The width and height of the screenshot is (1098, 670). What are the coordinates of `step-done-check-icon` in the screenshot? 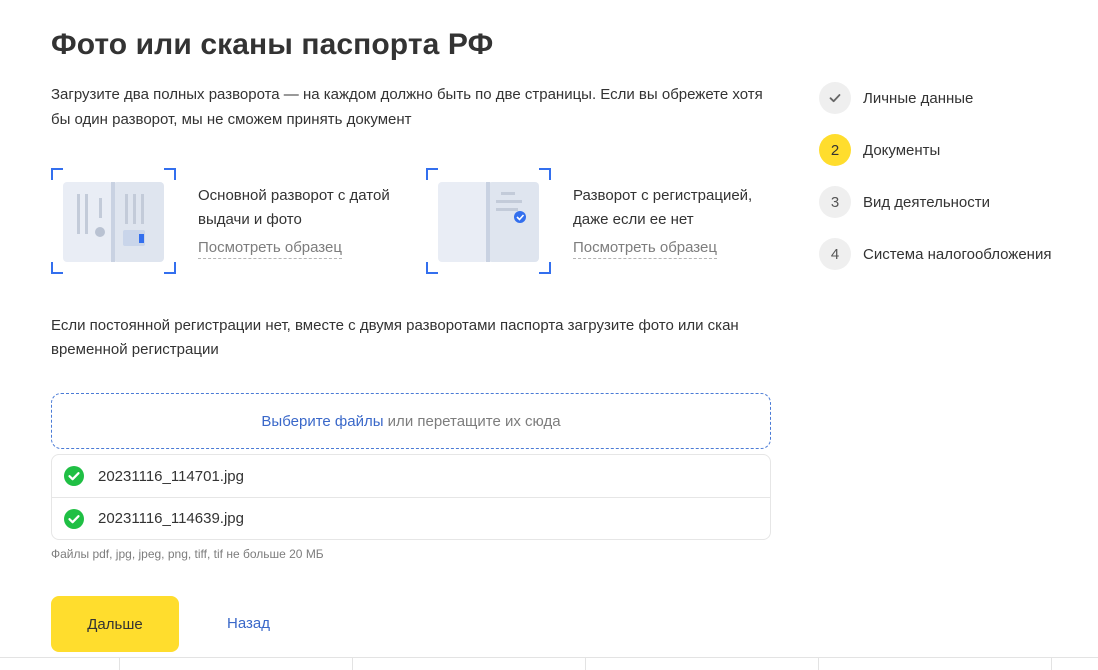 It's located at (835, 98).